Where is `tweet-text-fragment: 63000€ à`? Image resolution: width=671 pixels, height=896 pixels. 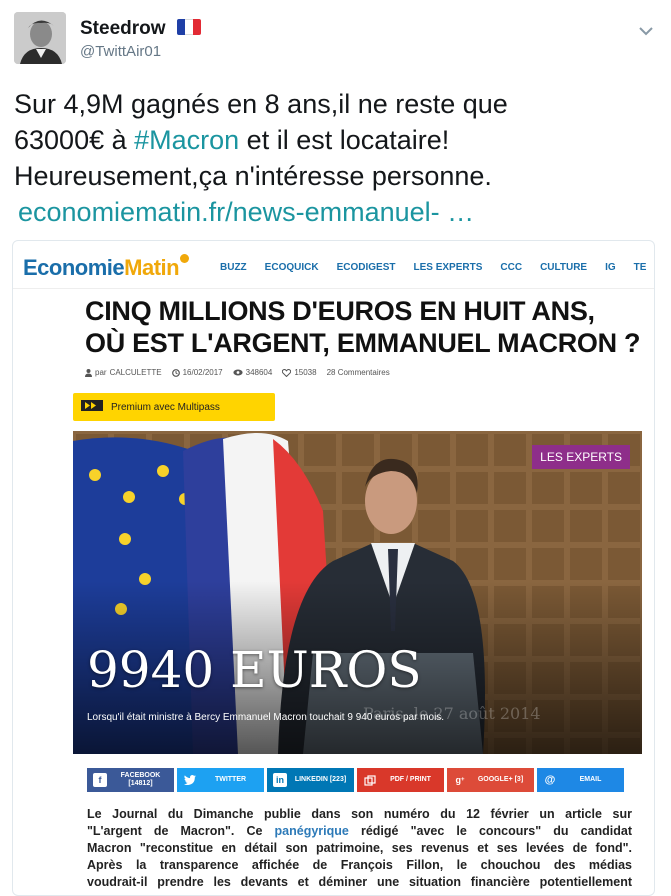 tweet-text-fragment: 63000€ à is located at coordinates (74, 140).